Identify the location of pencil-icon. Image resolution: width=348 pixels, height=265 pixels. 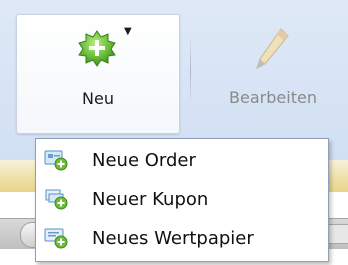
(271, 50).